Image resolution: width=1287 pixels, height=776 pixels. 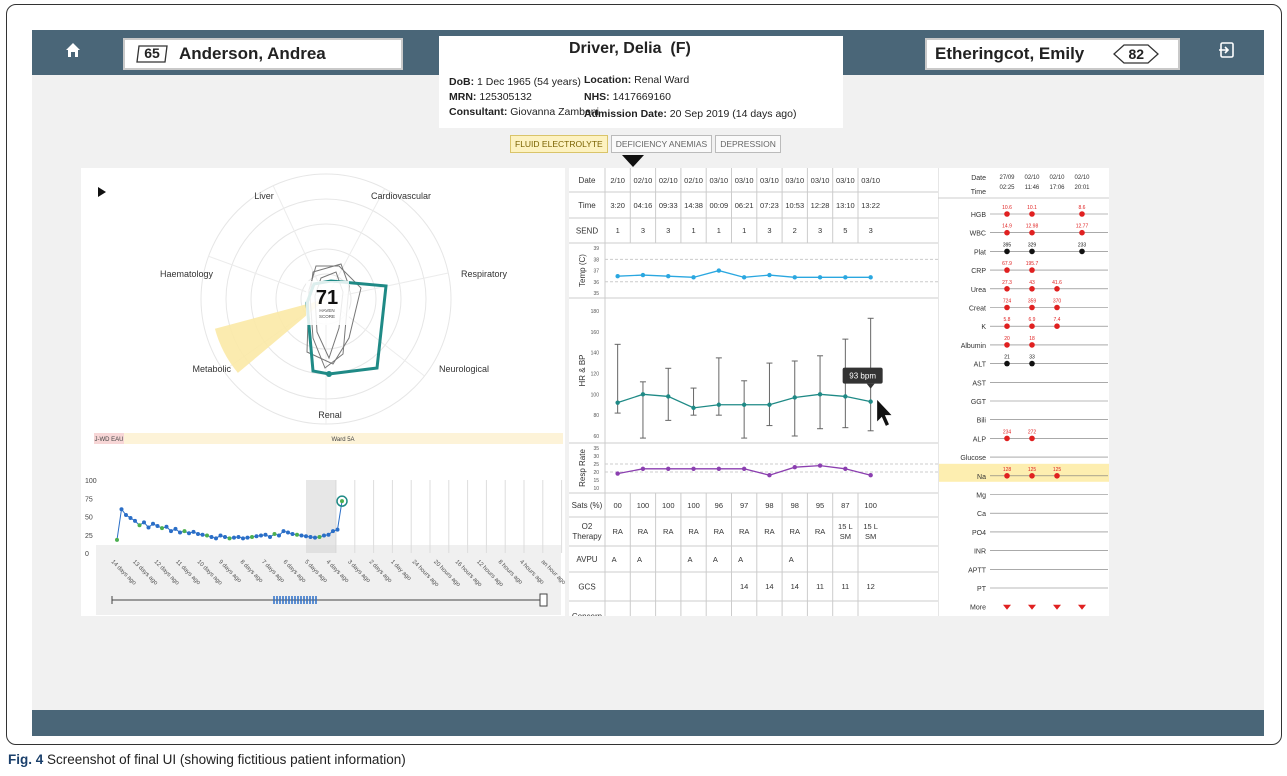 What do you see at coordinates (1082, 188) in the screenshot?
I see `lab-time: 20:01` at bounding box center [1082, 188].